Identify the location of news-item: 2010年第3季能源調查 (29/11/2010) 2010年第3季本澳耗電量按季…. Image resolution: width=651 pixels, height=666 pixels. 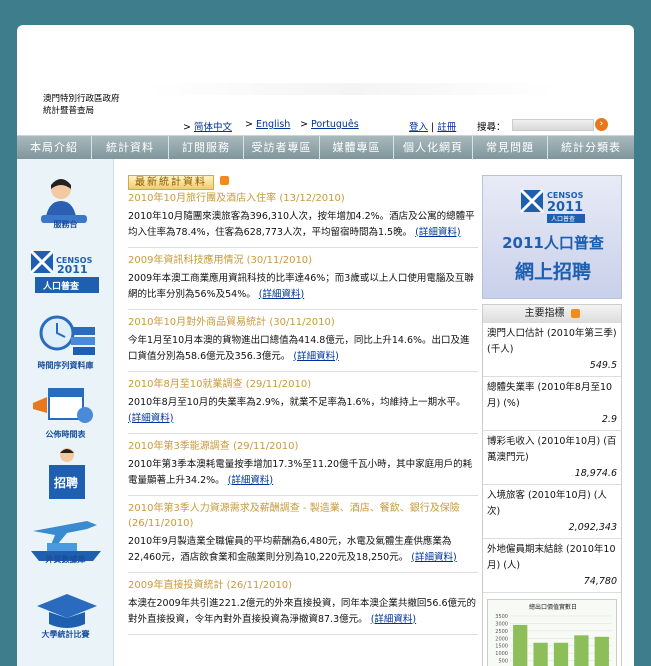
(303, 465).